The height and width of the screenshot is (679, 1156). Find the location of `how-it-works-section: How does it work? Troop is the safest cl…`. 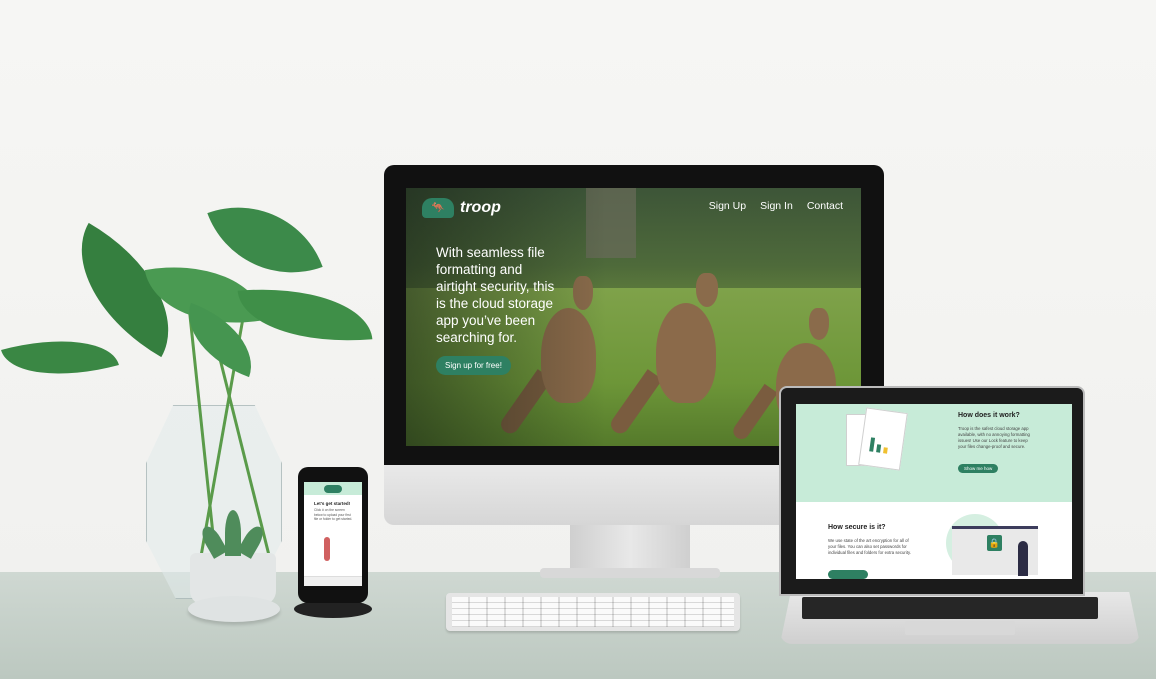

how-it-works-section: How does it work? Troop is the safest cl… is located at coordinates (934, 453).